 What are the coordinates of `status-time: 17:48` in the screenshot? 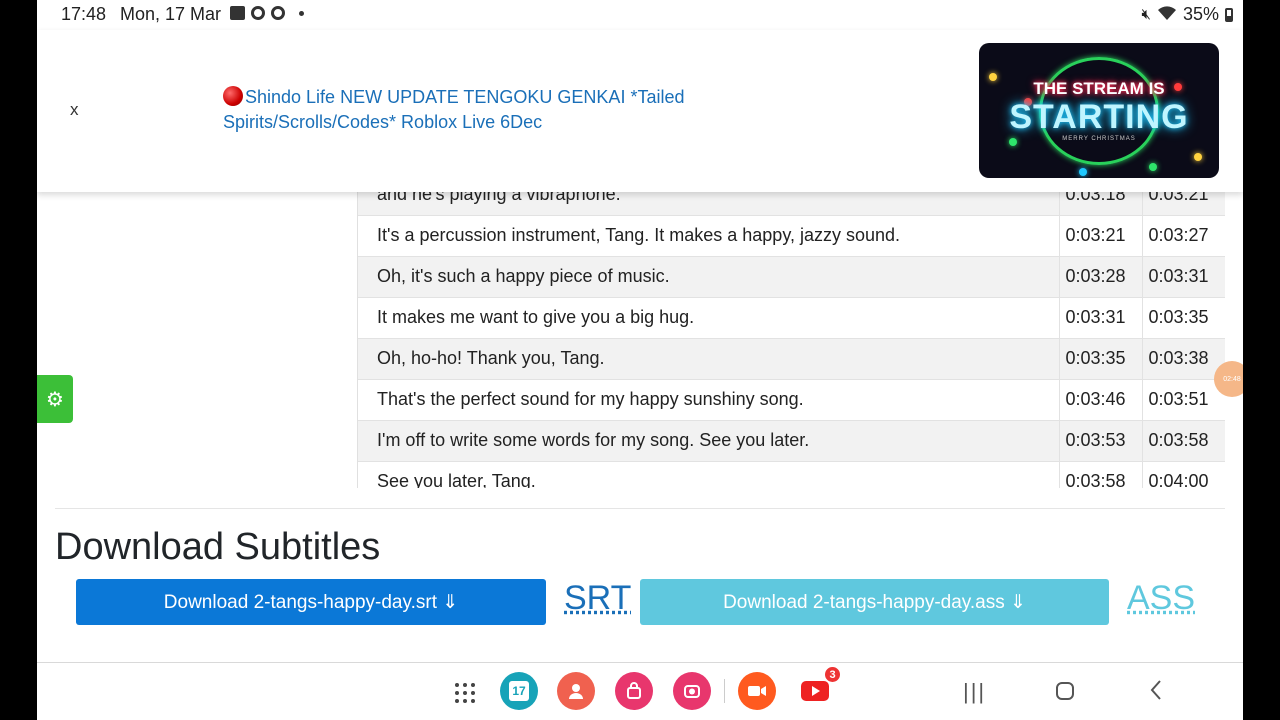 It's located at (84, 14).